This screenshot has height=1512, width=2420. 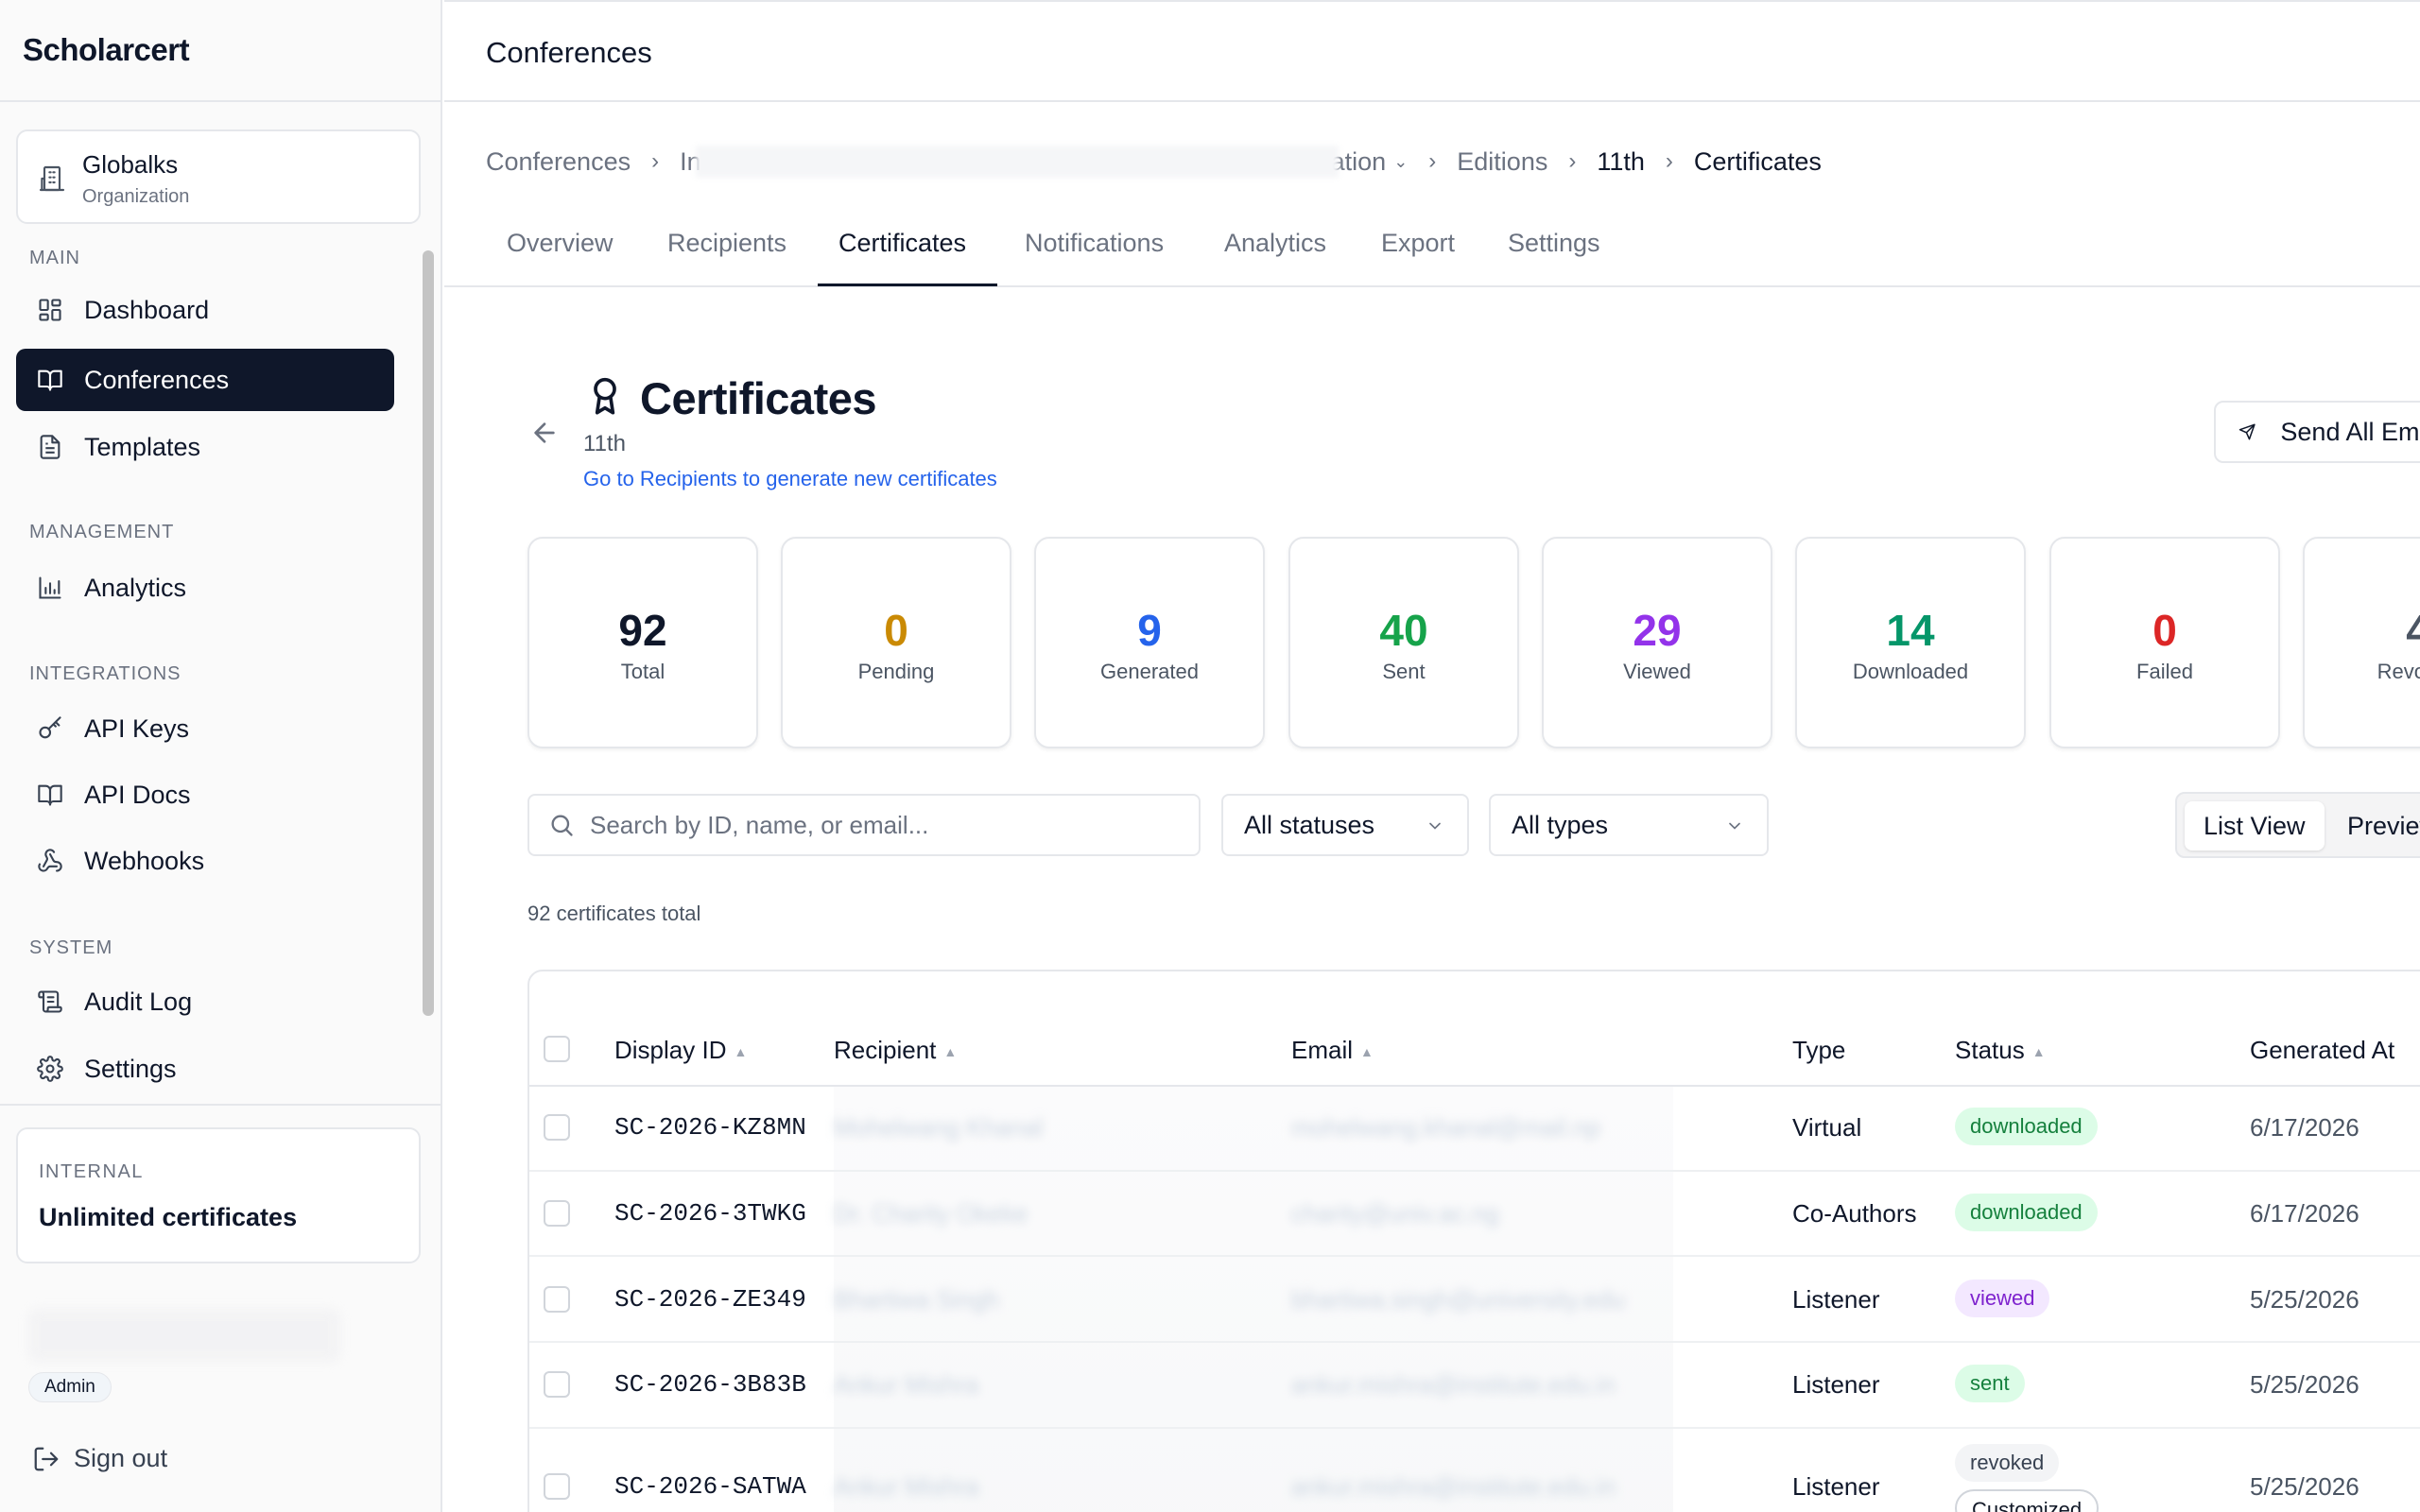 What do you see at coordinates (557, 1049) in the screenshot?
I see `select-all-checkbox` at bounding box center [557, 1049].